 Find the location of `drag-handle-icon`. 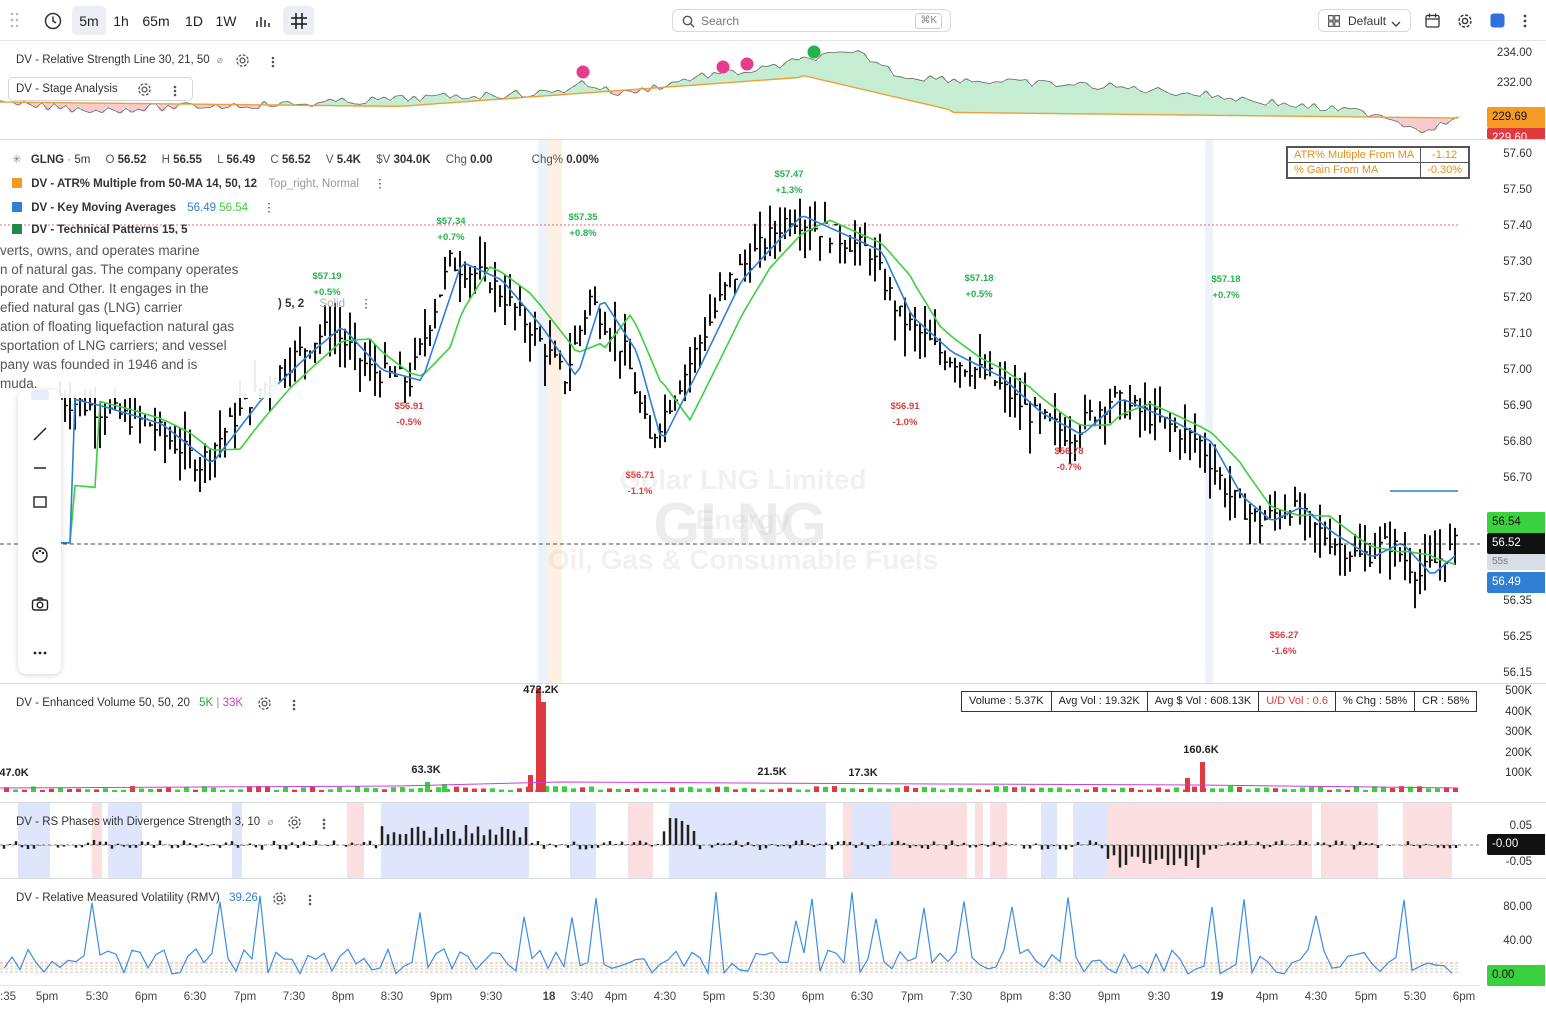

drag-handle-icon is located at coordinates (15, 22).